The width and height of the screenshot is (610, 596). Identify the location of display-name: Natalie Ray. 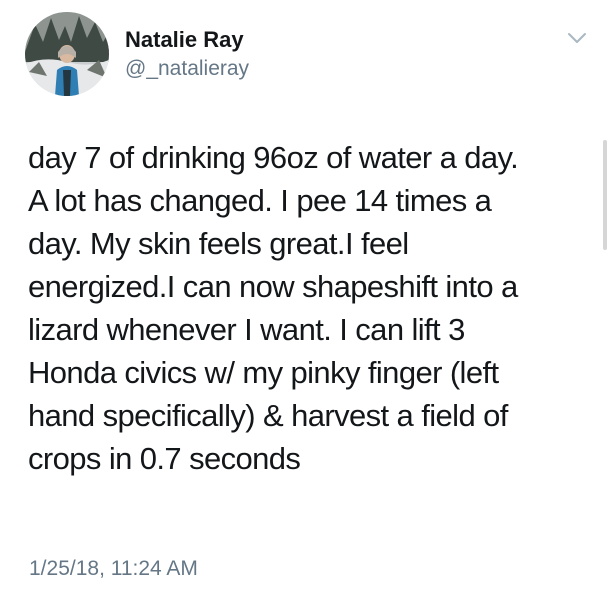
(184, 40).